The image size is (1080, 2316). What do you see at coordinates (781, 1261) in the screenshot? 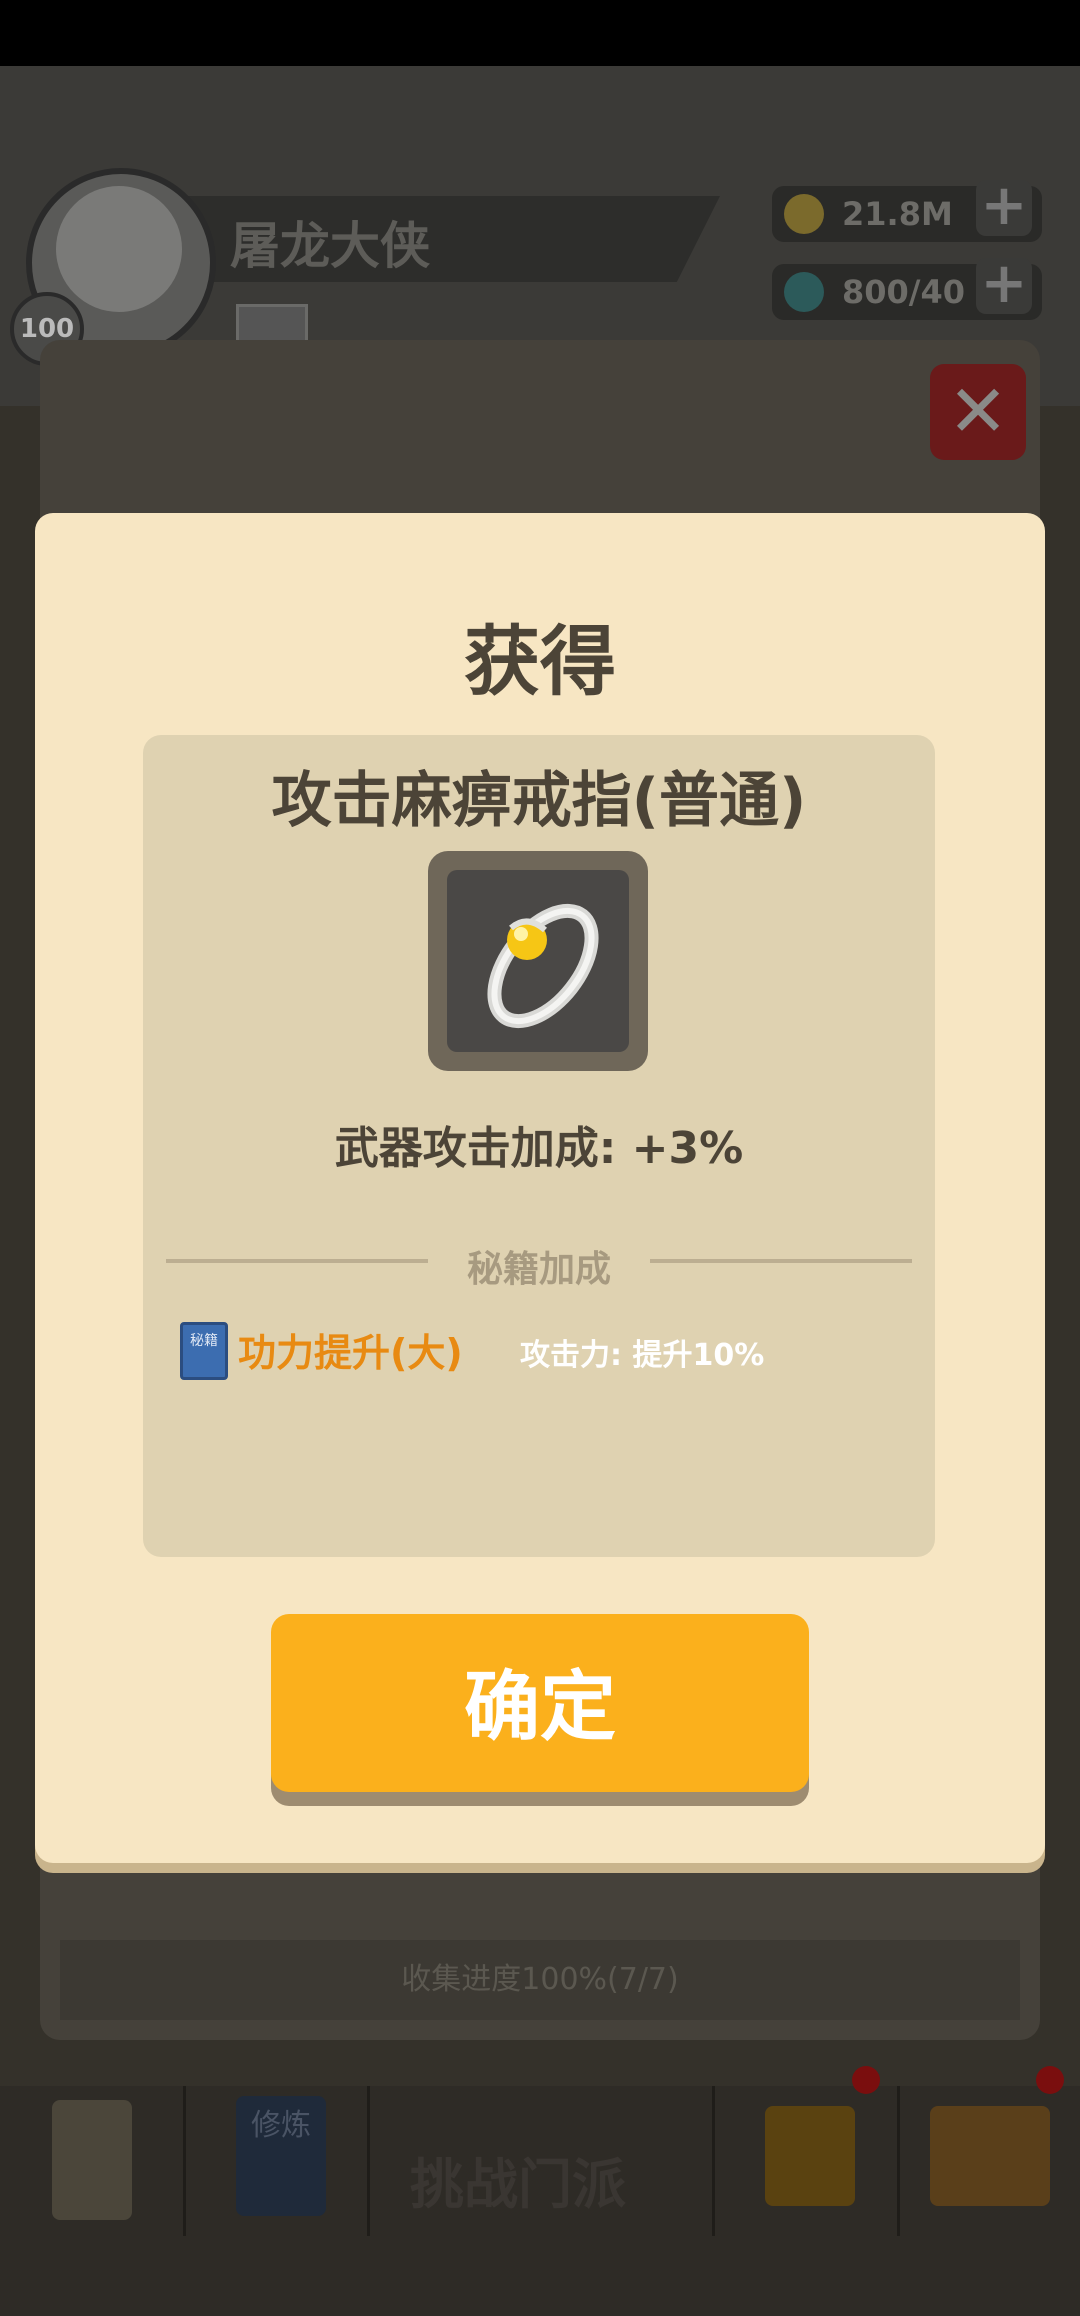
I see `divider-right` at bounding box center [781, 1261].